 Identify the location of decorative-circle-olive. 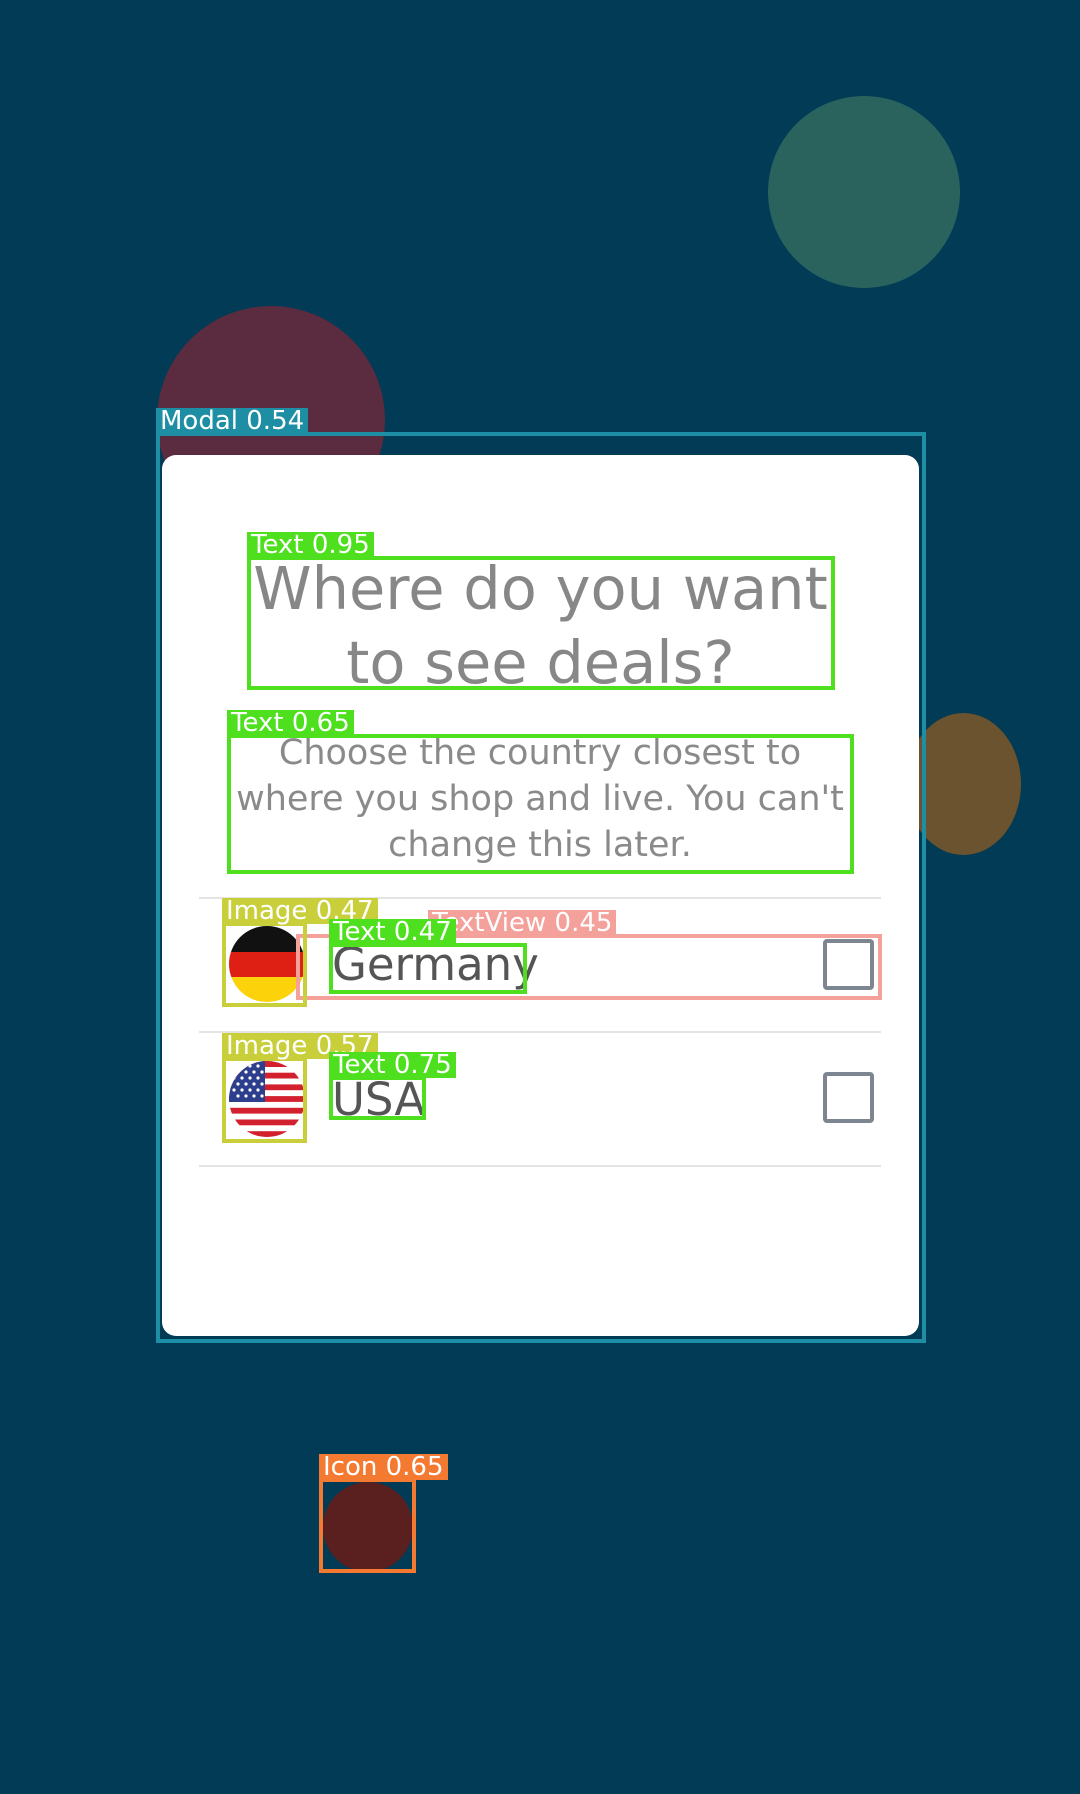
(963, 784).